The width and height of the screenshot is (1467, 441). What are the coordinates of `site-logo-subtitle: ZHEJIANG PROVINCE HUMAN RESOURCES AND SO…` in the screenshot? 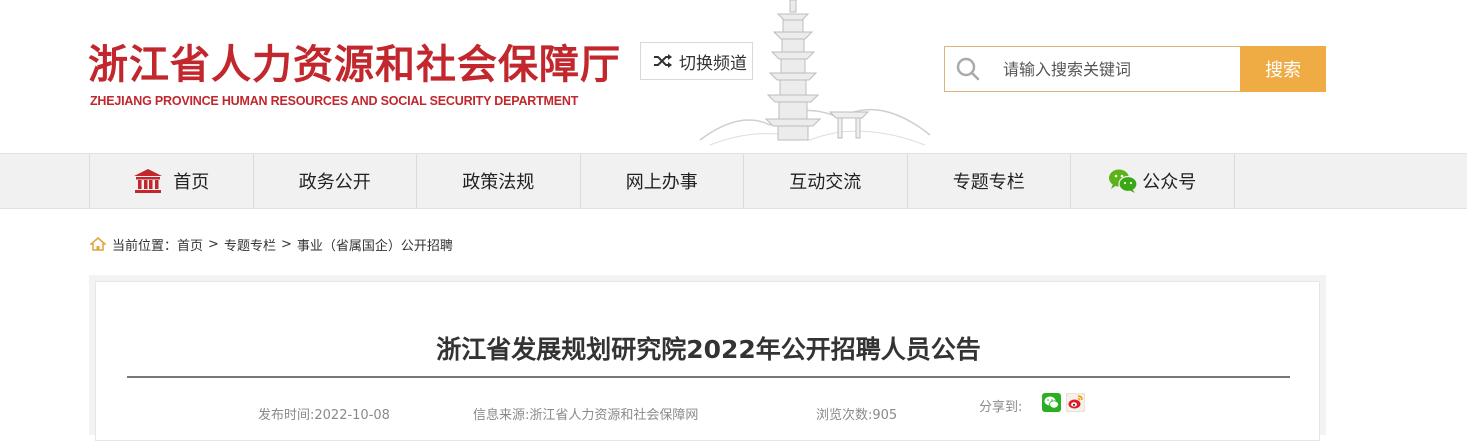 It's located at (334, 101).